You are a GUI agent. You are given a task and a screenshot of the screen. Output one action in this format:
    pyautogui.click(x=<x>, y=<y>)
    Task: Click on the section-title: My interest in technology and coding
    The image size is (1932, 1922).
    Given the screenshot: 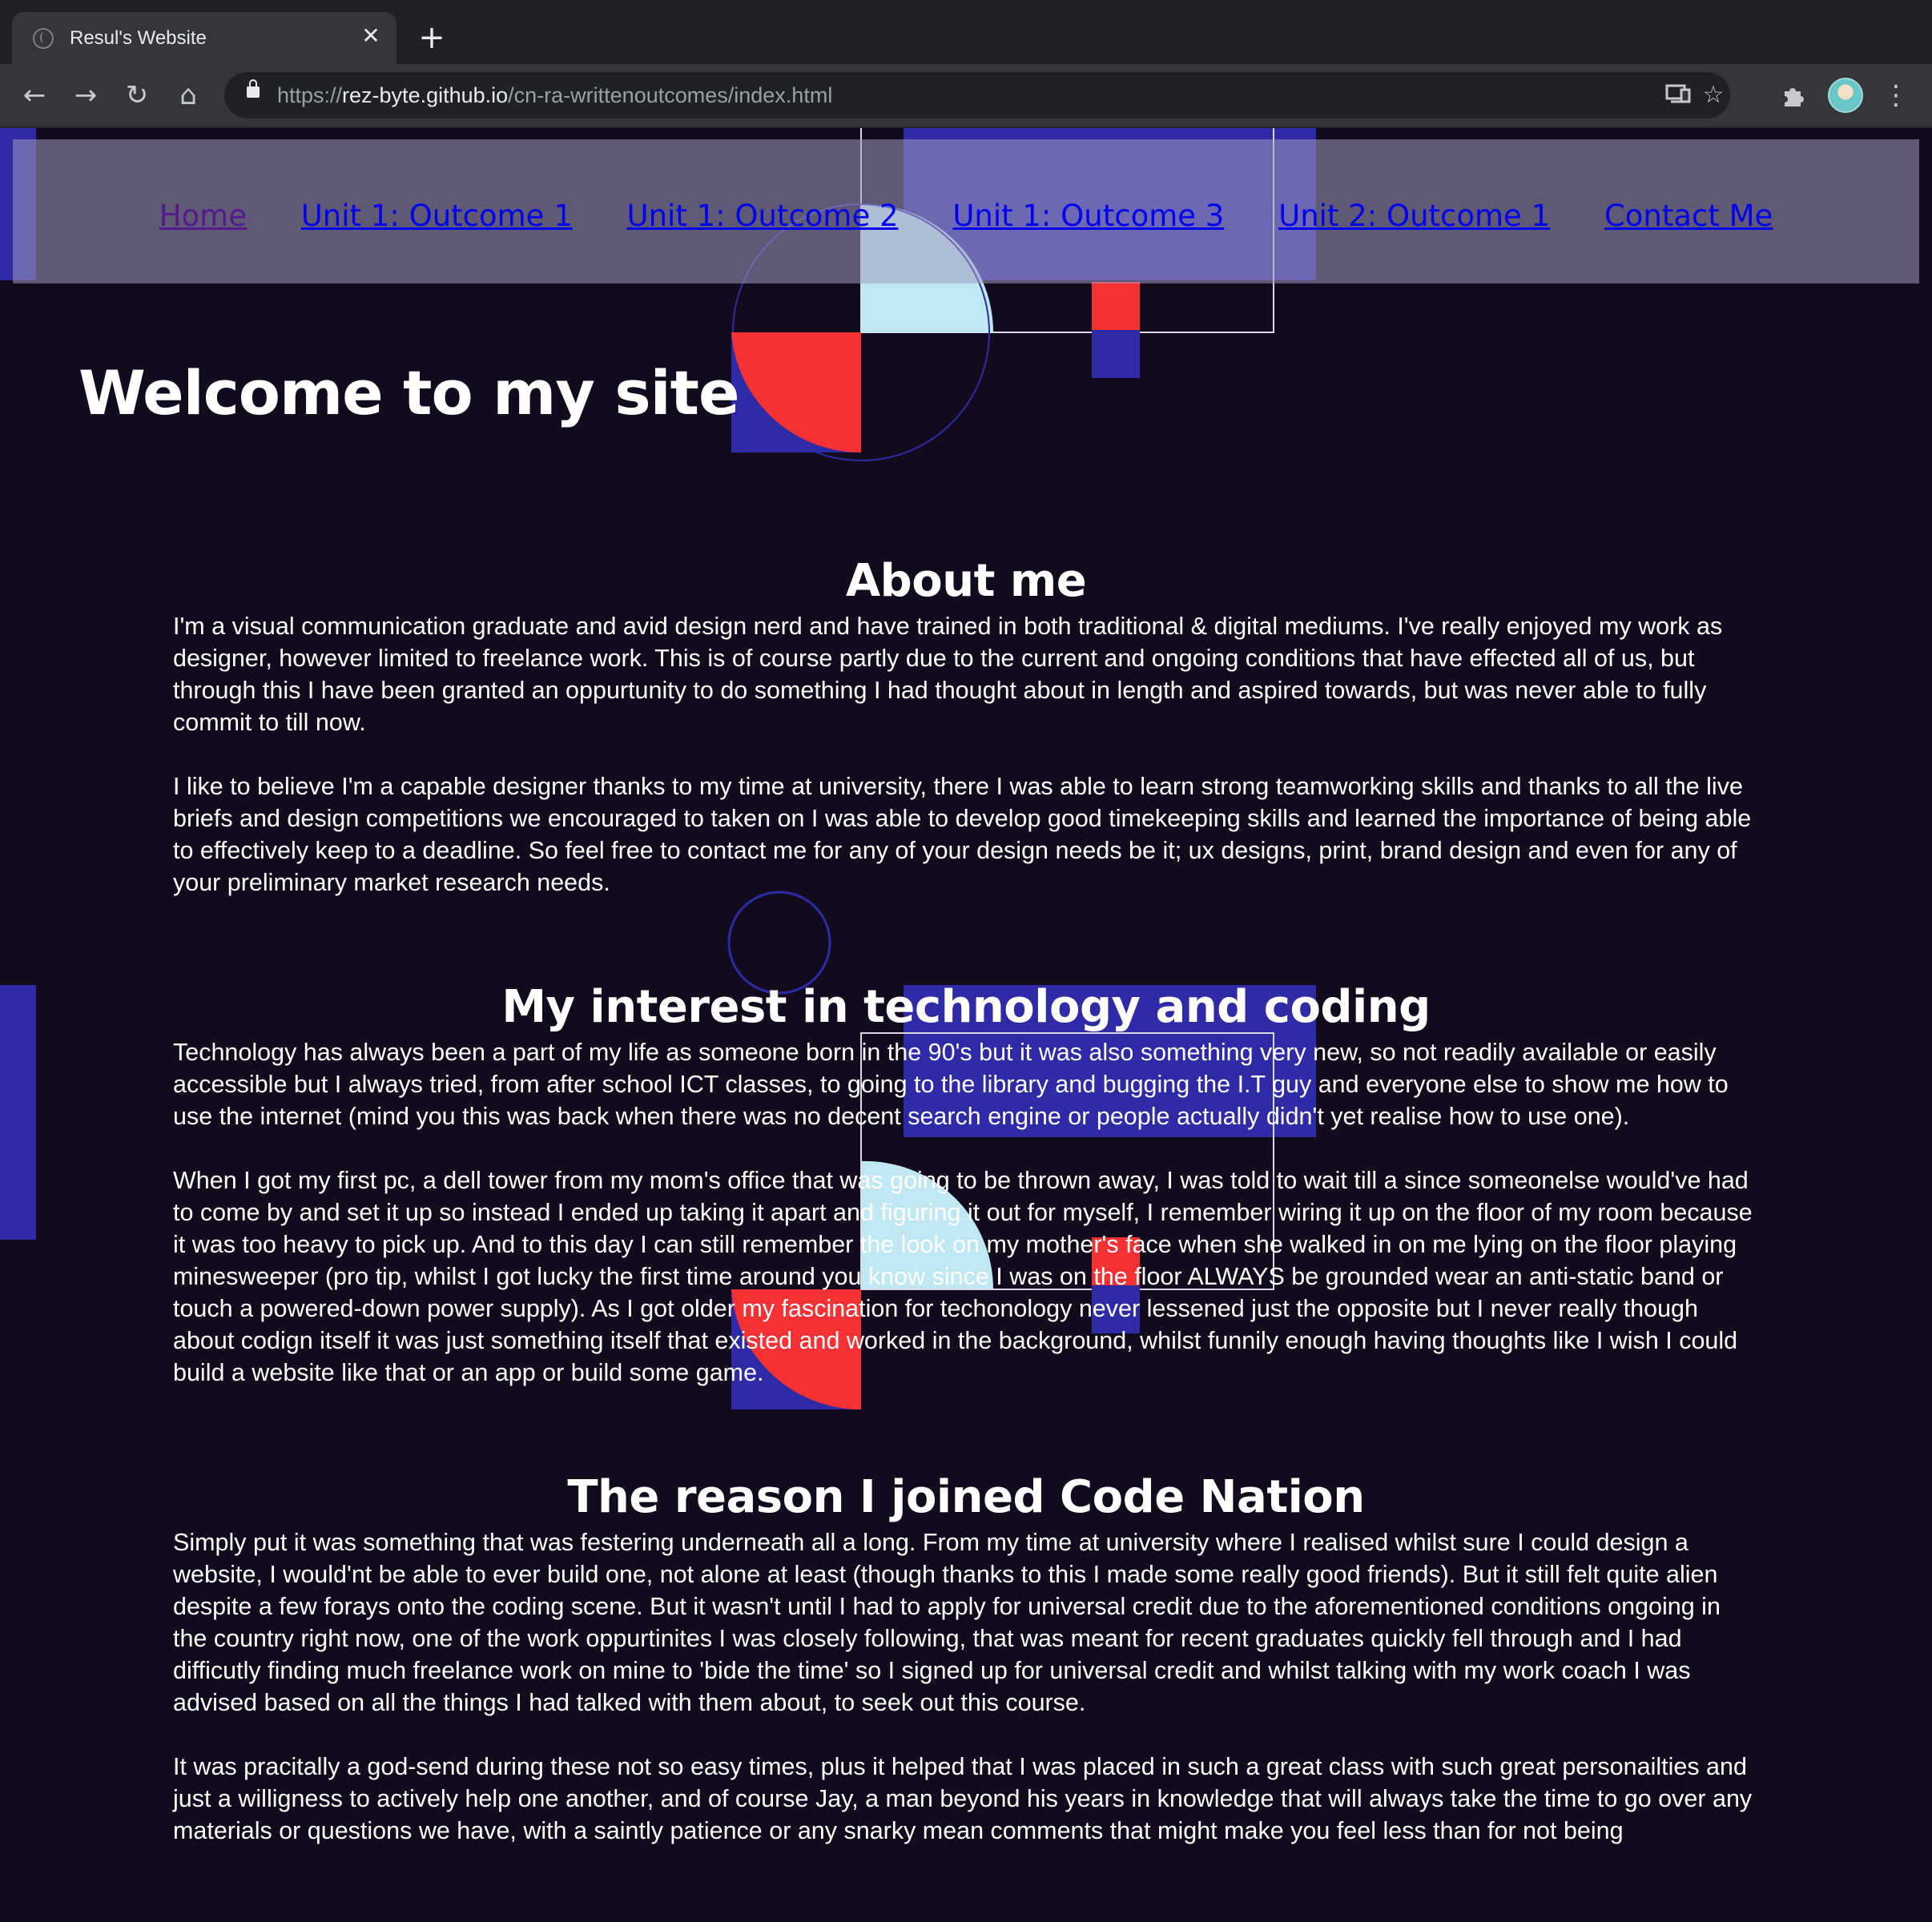 What is the action you would take?
    pyautogui.click(x=966, y=1007)
    